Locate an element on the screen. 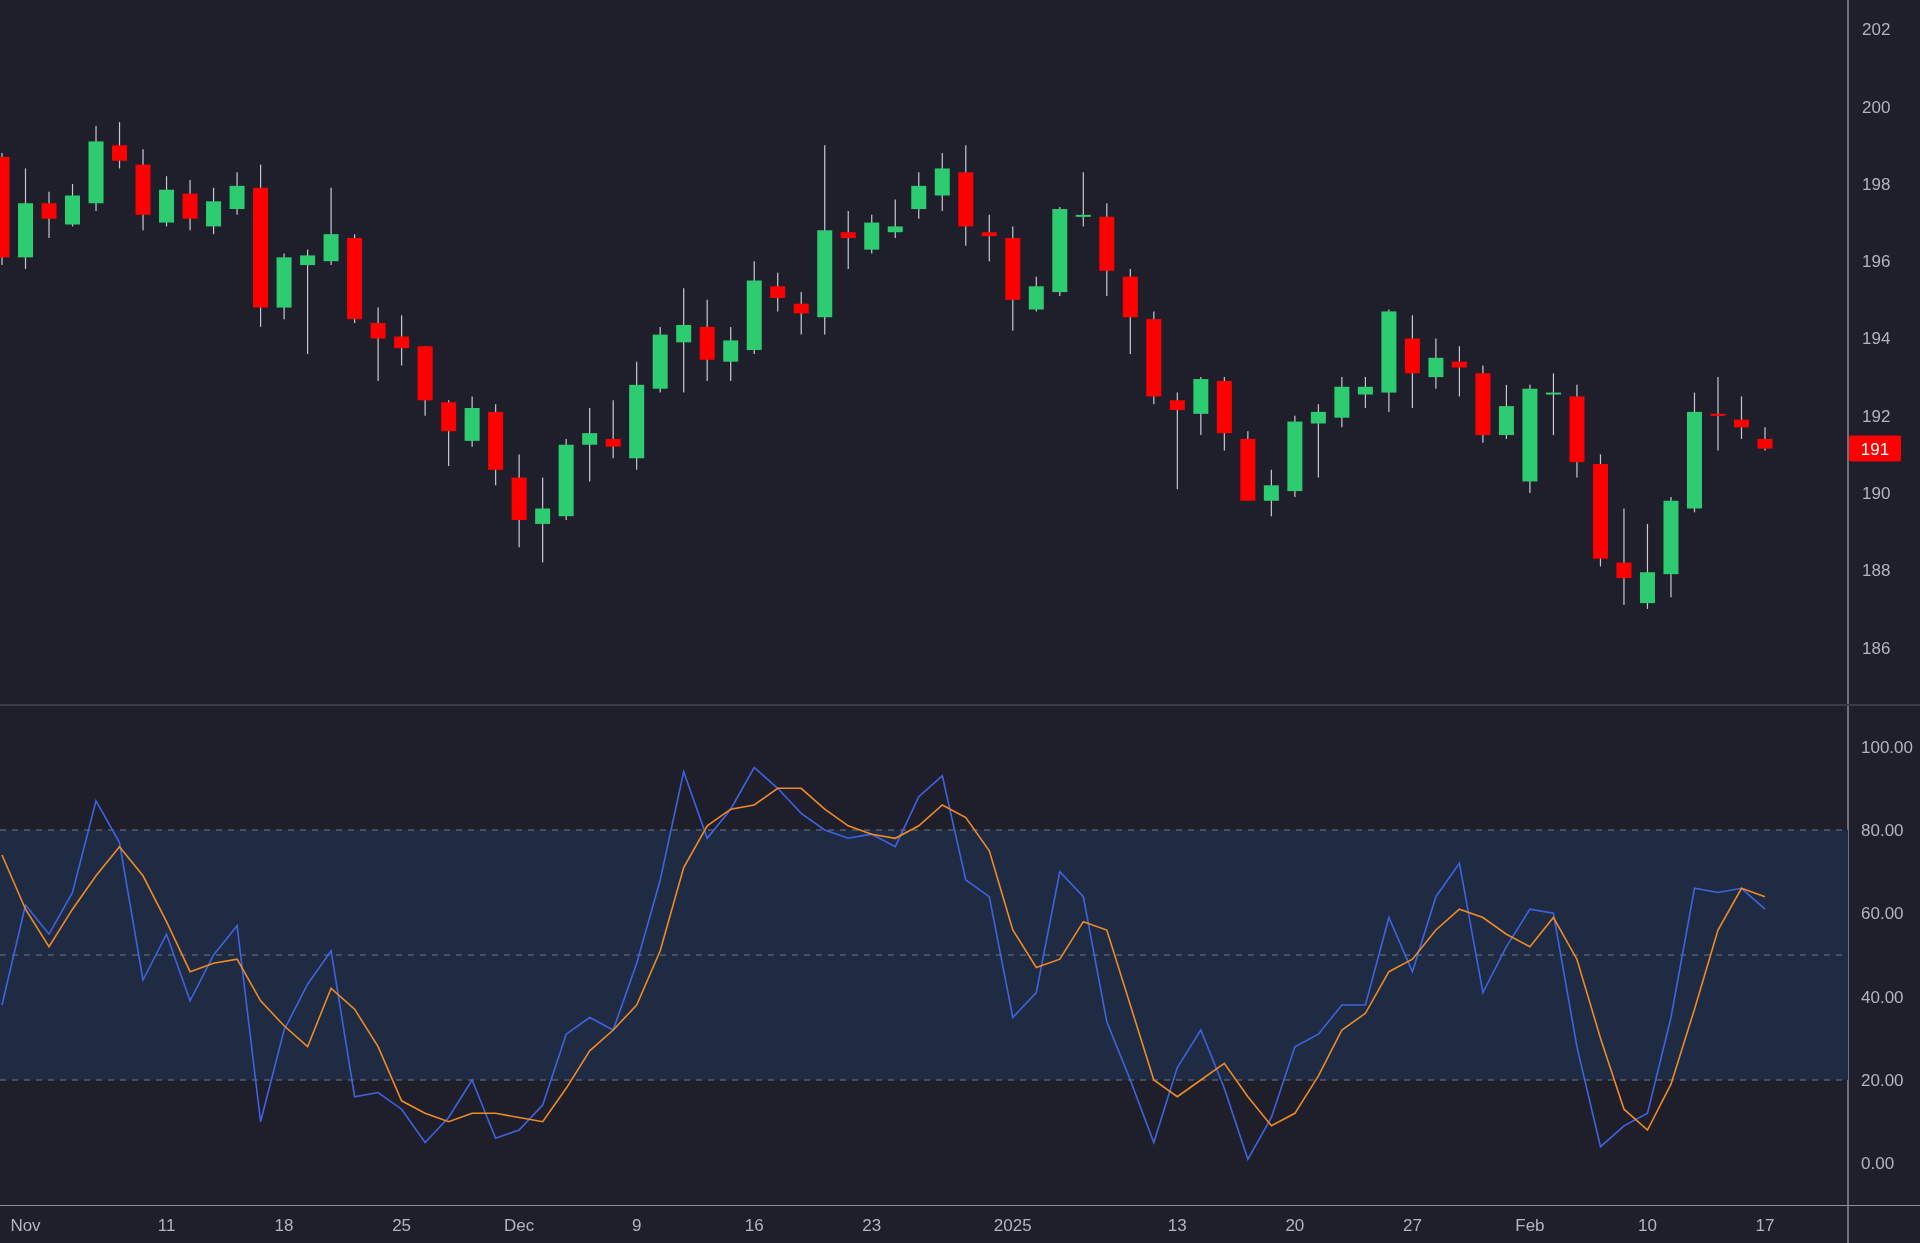 The height and width of the screenshot is (1243, 1920). axis-label: 40.00 is located at coordinates (1882, 997).